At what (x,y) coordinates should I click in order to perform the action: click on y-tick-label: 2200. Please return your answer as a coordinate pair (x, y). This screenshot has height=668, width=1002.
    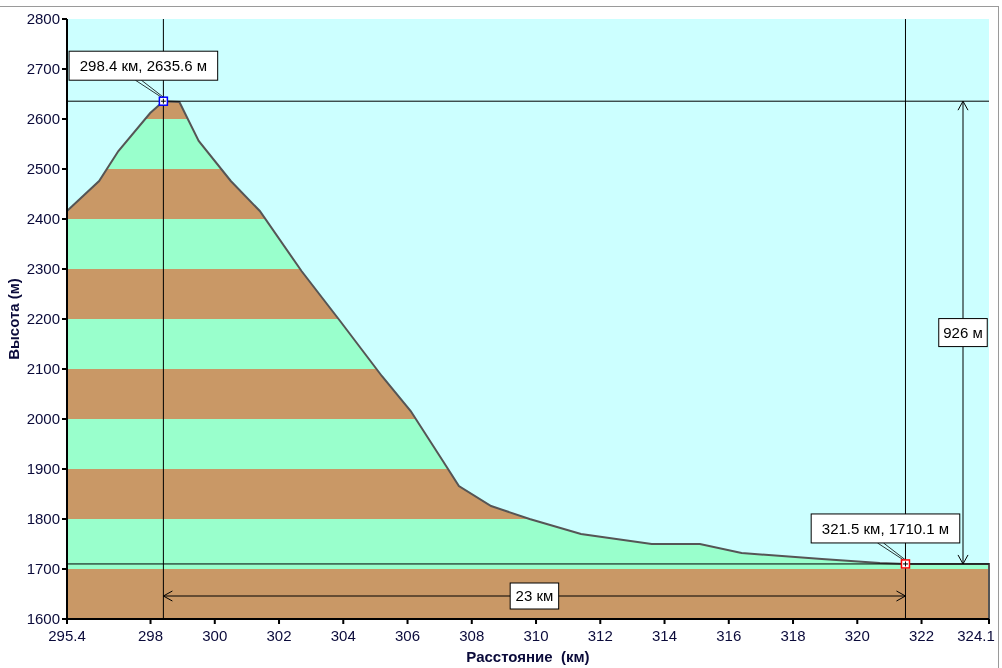
    Looking at the image, I should click on (43, 318).